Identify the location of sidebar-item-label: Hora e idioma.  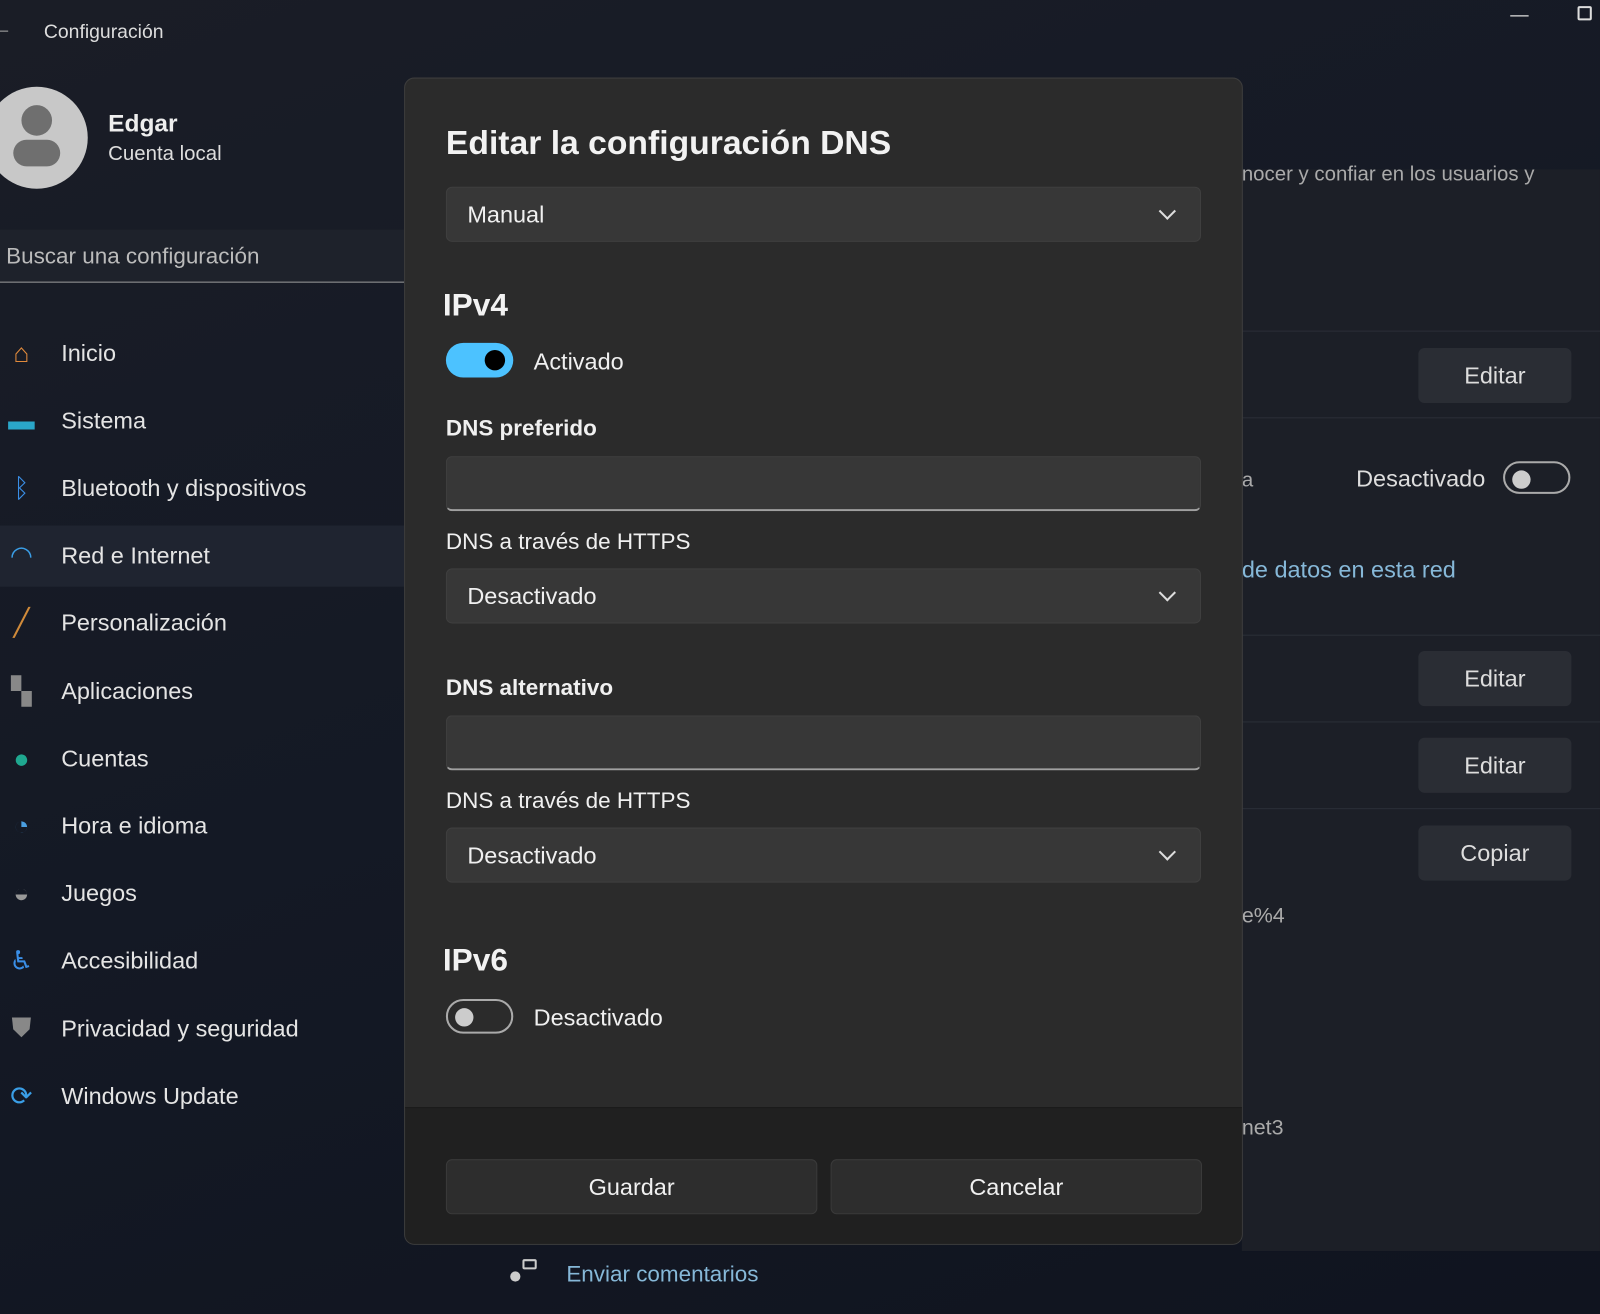
(134, 825).